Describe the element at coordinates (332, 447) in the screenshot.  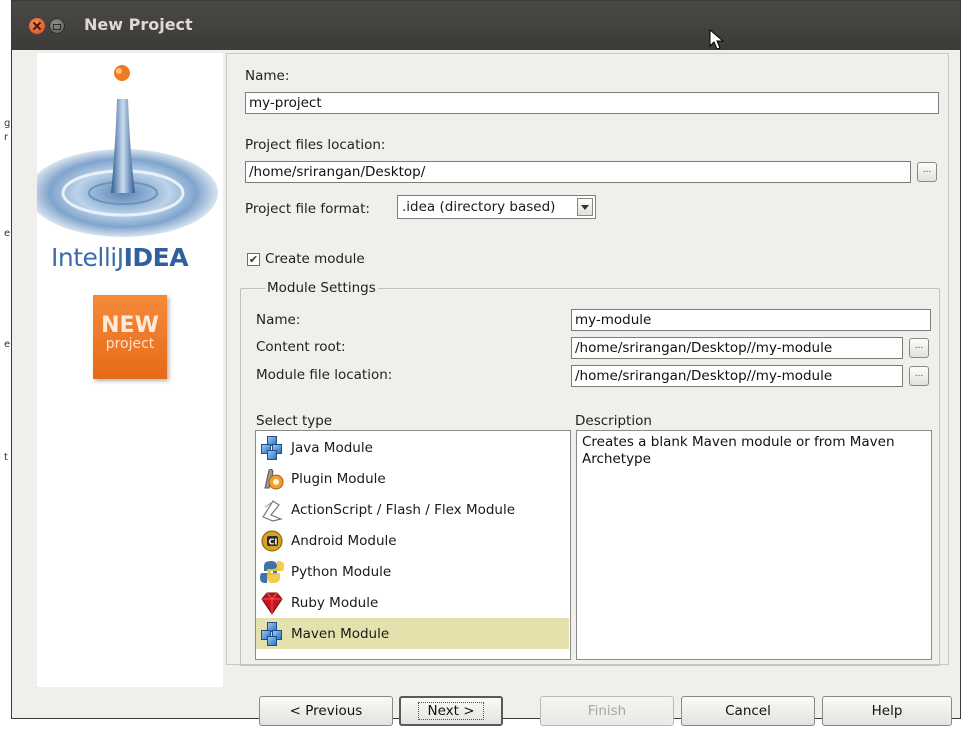
I see `list-item-label: Java Module` at that location.